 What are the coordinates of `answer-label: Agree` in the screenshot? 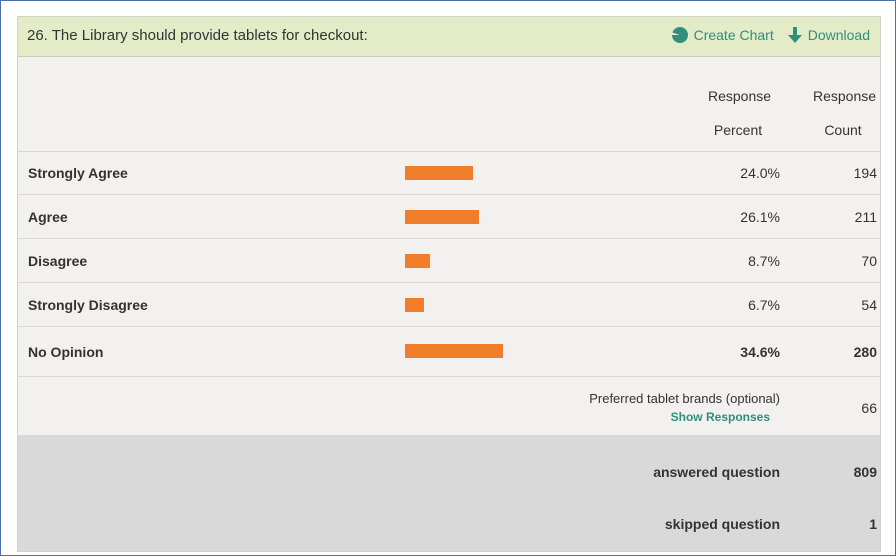 It's located at (48, 217).